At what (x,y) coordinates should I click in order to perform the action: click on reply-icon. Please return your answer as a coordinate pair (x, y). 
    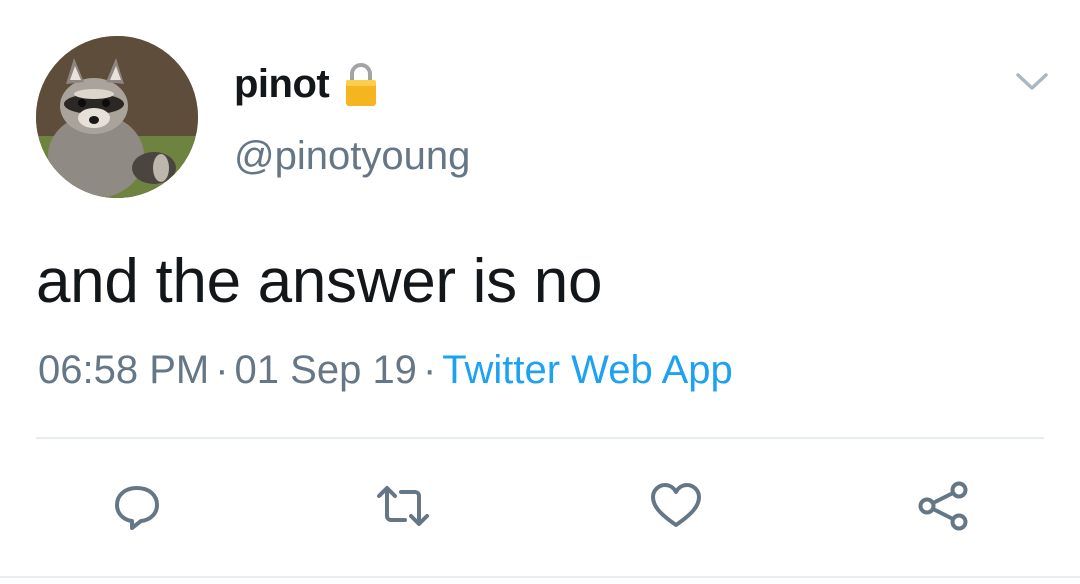
    Looking at the image, I should click on (137, 508).